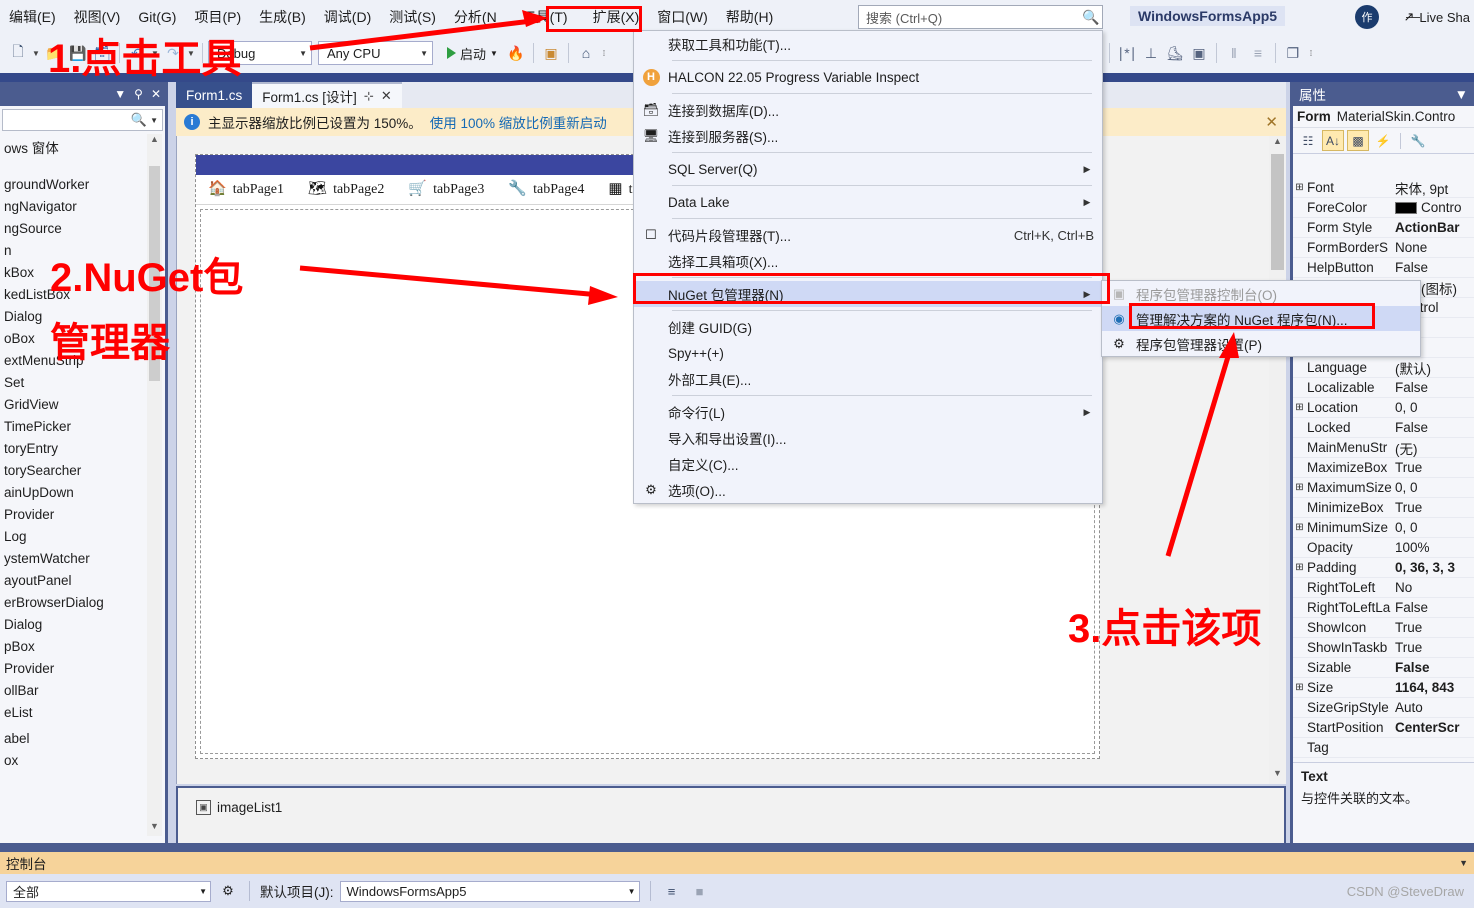 The height and width of the screenshot is (908, 1474). Describe the element at coordinates (1383, 628) in the screenshot. I see `property-row-showicon: ShowIcon True` at that location.